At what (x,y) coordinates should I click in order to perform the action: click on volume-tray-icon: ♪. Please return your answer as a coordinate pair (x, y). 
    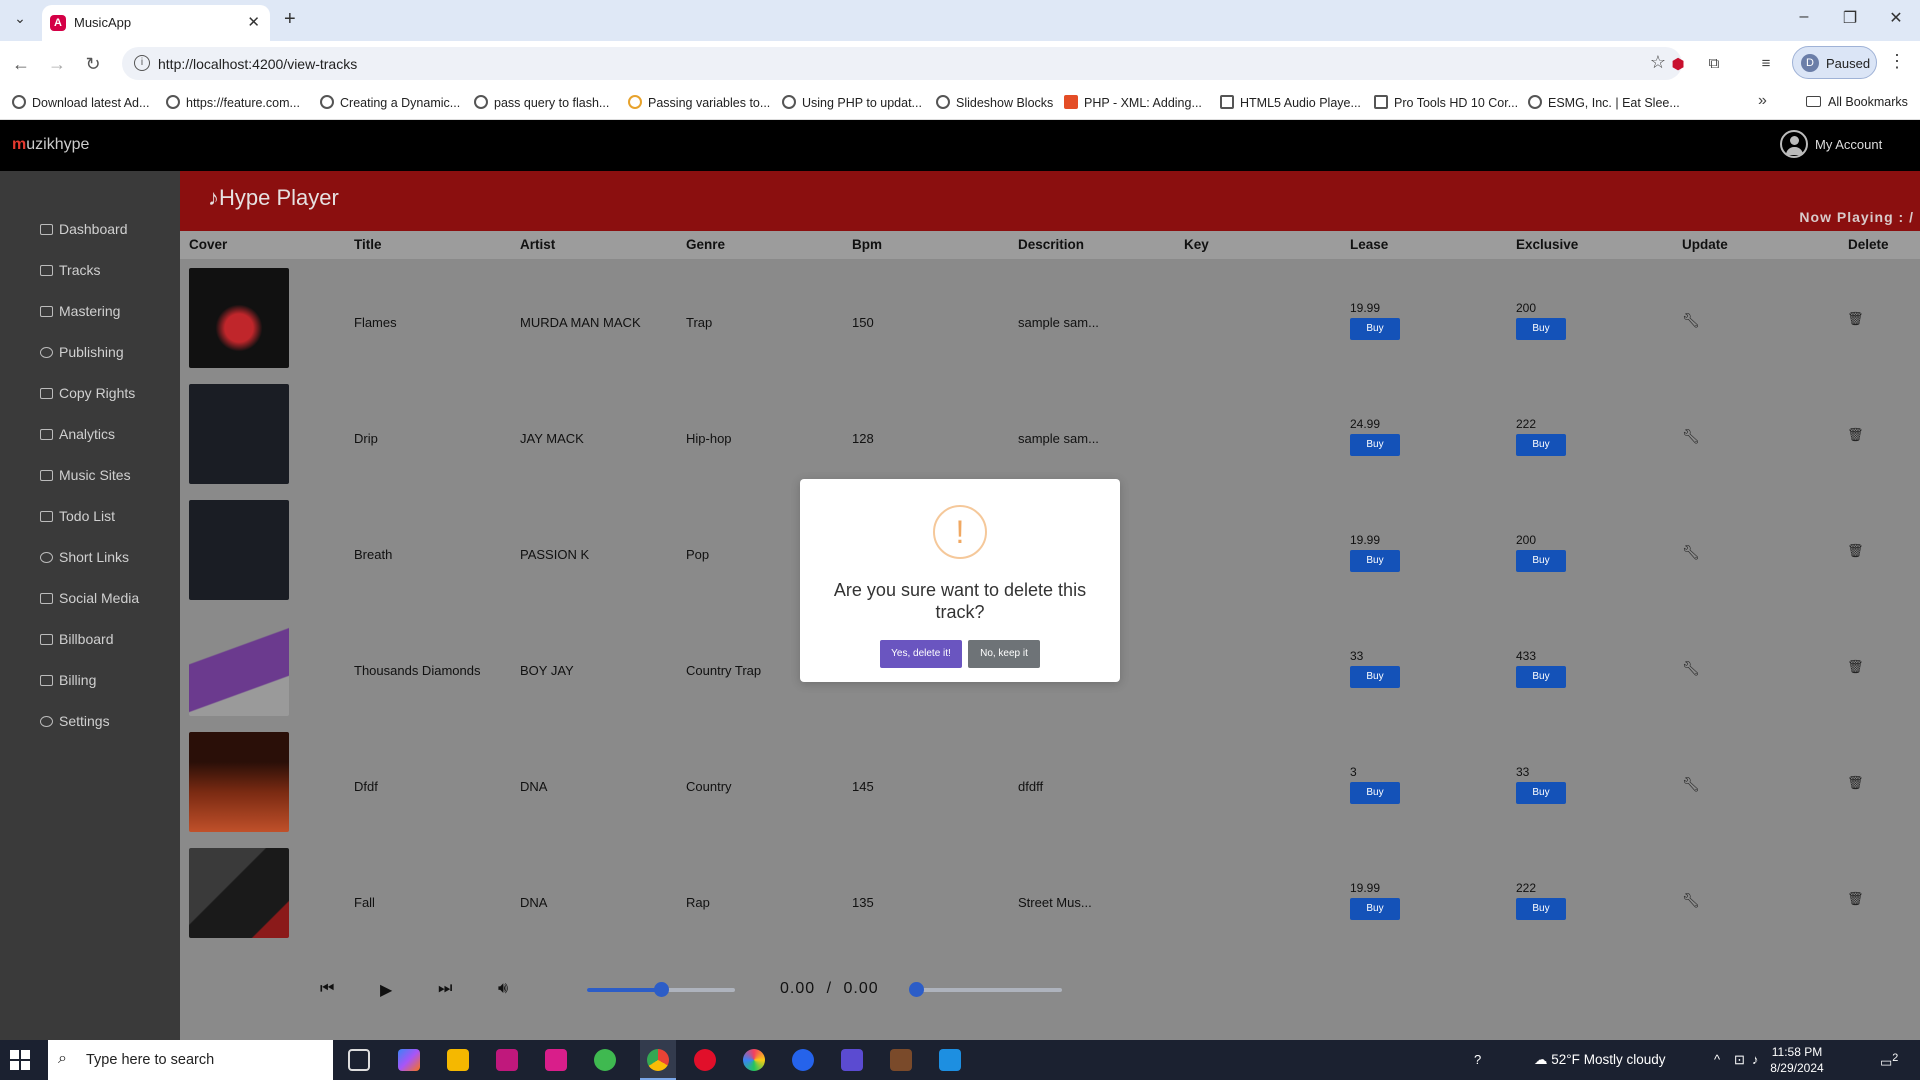
    Looking at the image, I should click on (1755, 1059).